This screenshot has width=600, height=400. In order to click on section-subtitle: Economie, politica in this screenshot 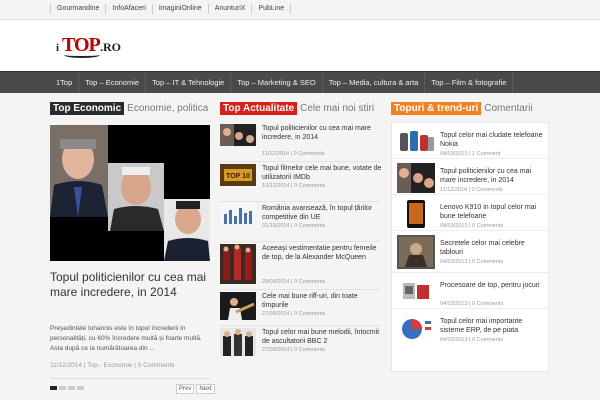, I will do `click(168, 108)`.